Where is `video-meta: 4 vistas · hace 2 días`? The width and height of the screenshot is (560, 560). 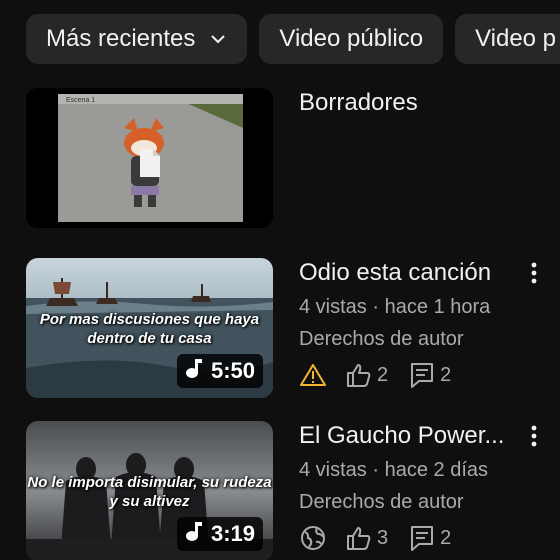 video-meta: 4 vistas · hace 2 días is located at coordinates (409, 470).